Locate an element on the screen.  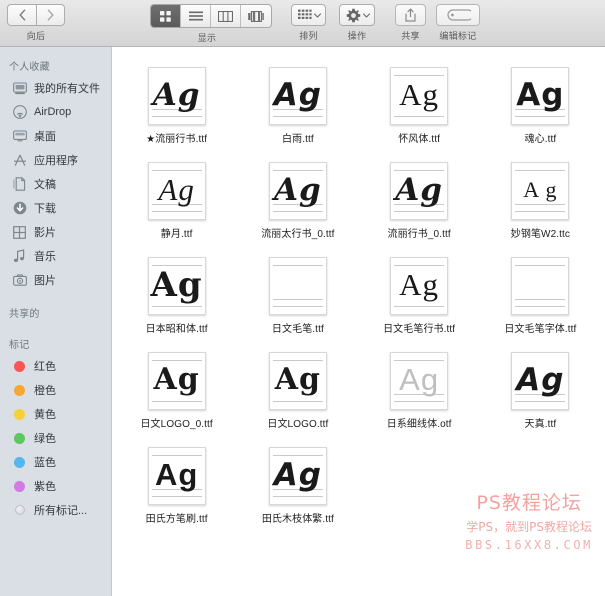
sidebar-favorites-header: 个人收藏 is located at coordinates (29, 67).